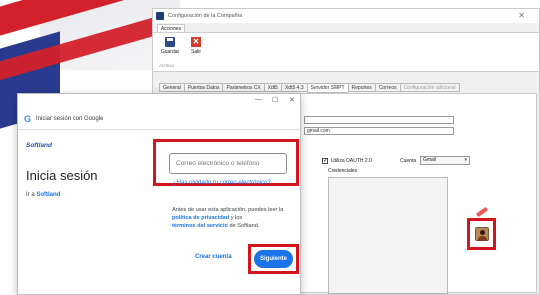  I want to click on credentials-label: Credenciales, so click(343, 171).